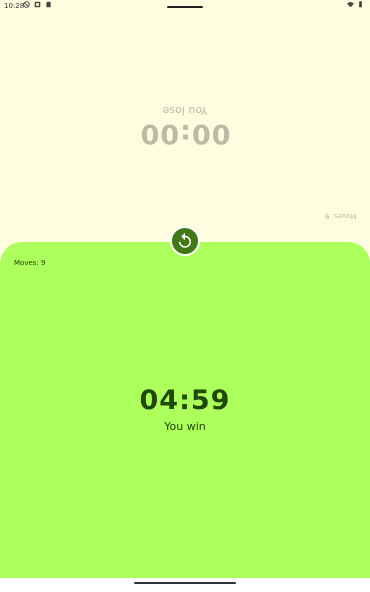 The image size is (370, 592). Describe the element at coordinates (340, 216) in the screenshot. I see `opponent-moves: Moves: 9` at that location.